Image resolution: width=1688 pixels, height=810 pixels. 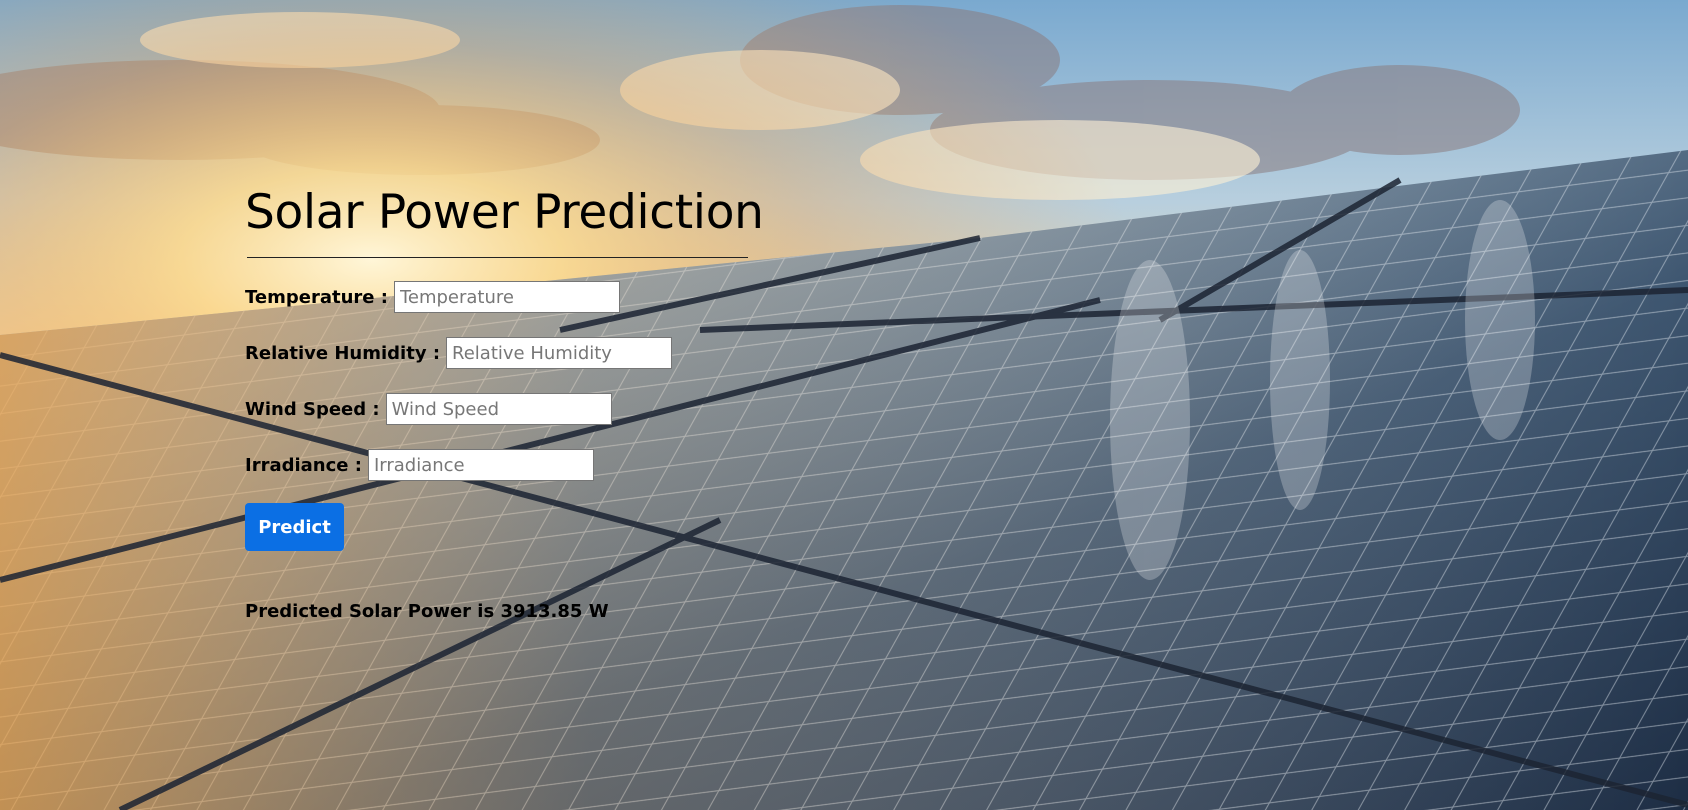 I want to click on page-title: Solar Power Prediction, so click(x=504, y=212).